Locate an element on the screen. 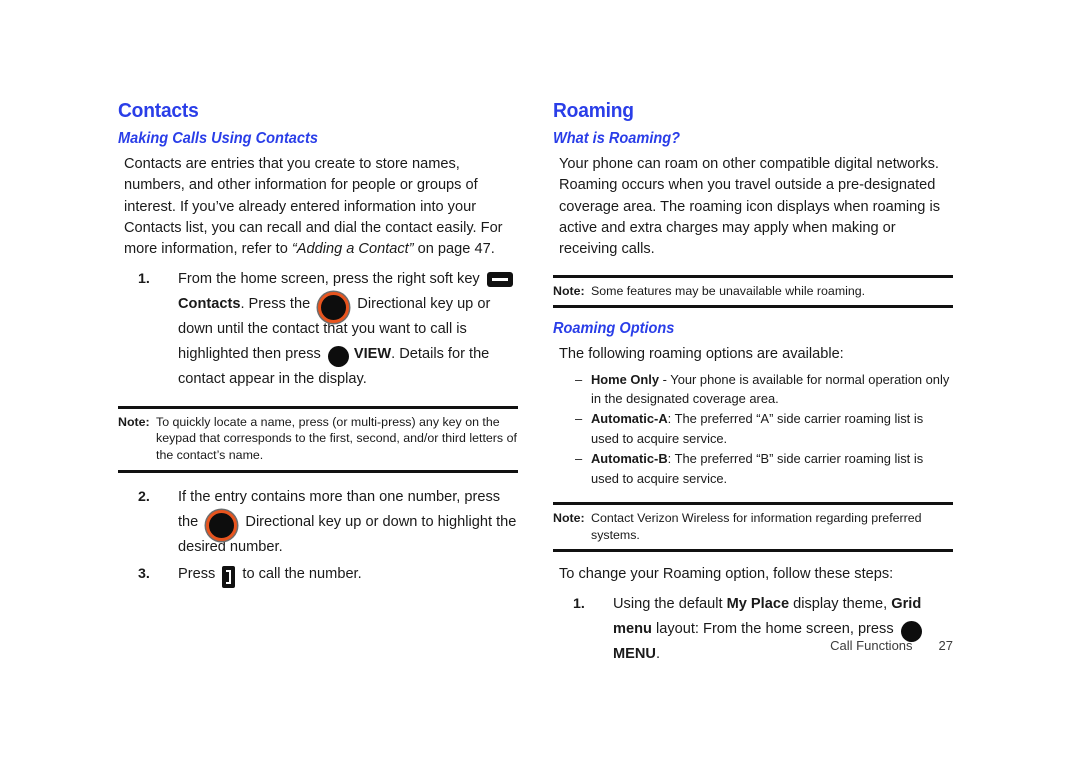 This screenshot has width=1080, height=771. option-term-home-only: Home Only is located at coordinates (625, 379).